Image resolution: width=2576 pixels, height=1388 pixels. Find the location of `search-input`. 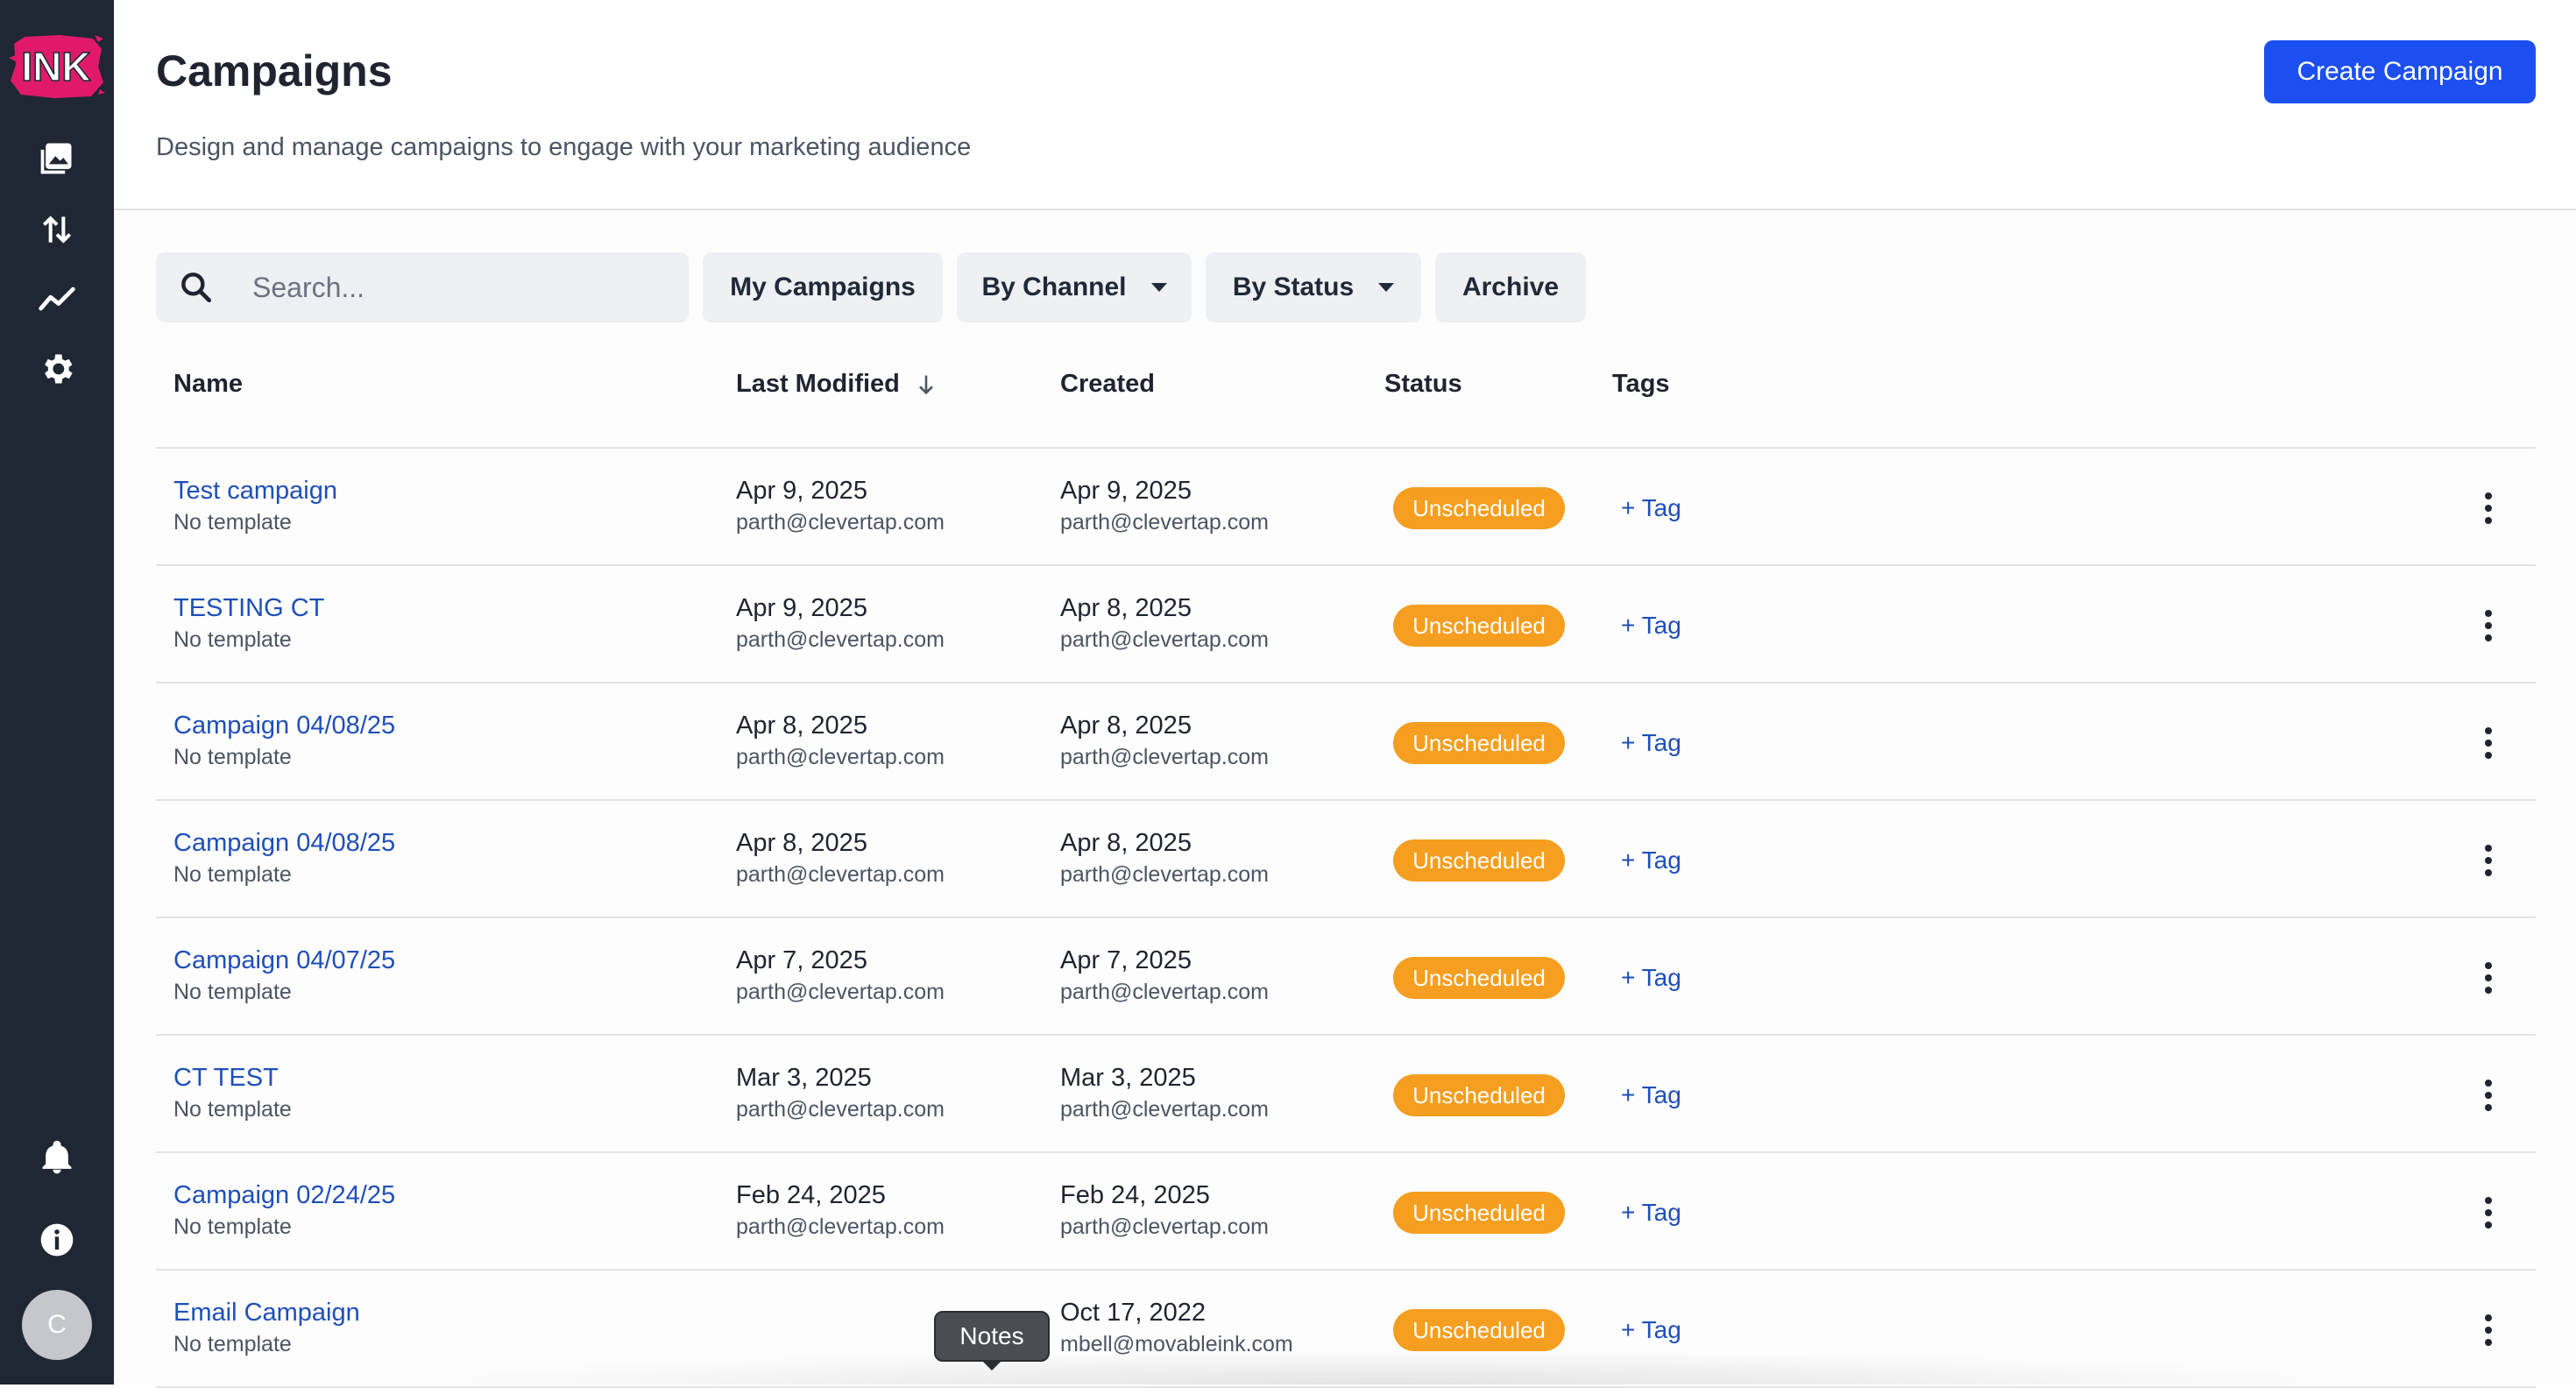

search-input is located at coordinates (462, 287).